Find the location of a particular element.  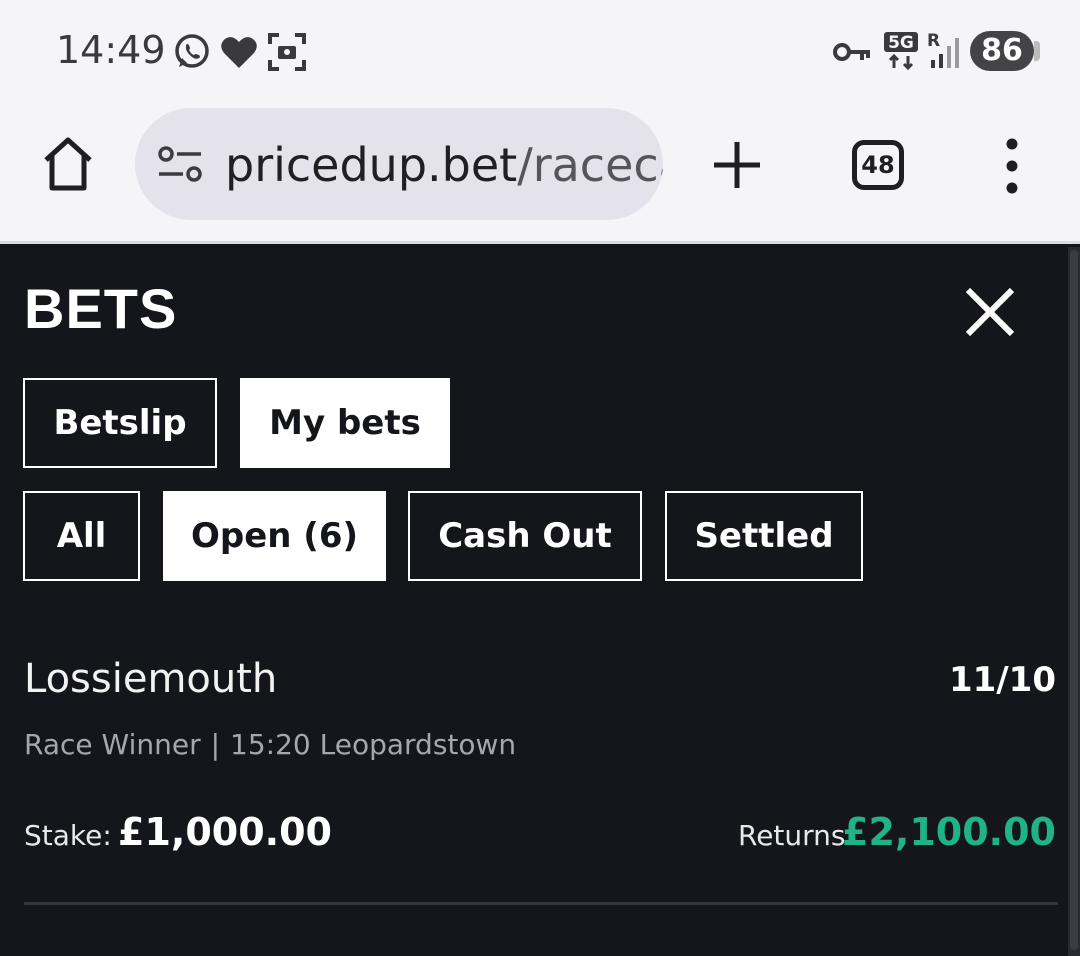

url-path: /raceca is located at coordinates (590, 165).